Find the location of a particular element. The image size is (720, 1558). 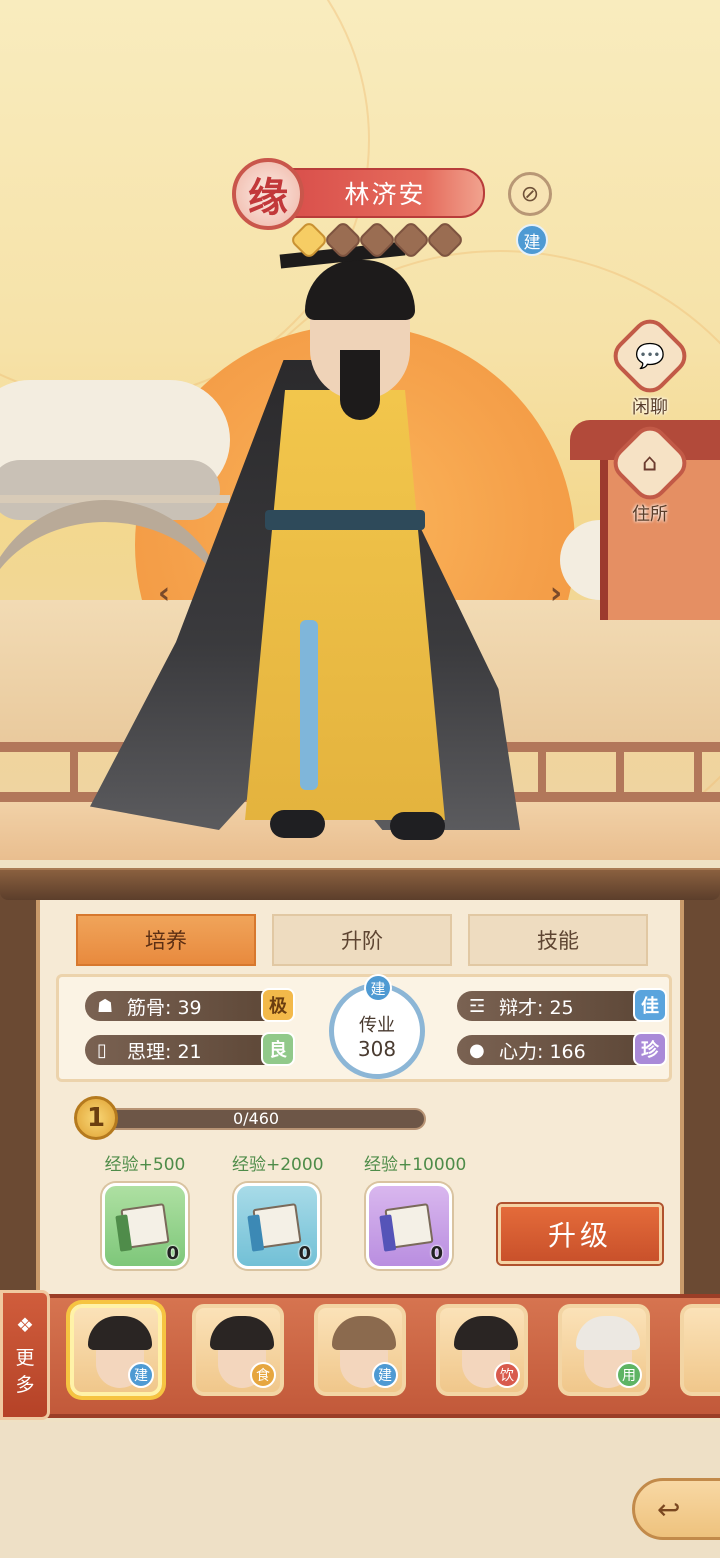

roster-portrait: 食 is located at coordinates (238, 1350).